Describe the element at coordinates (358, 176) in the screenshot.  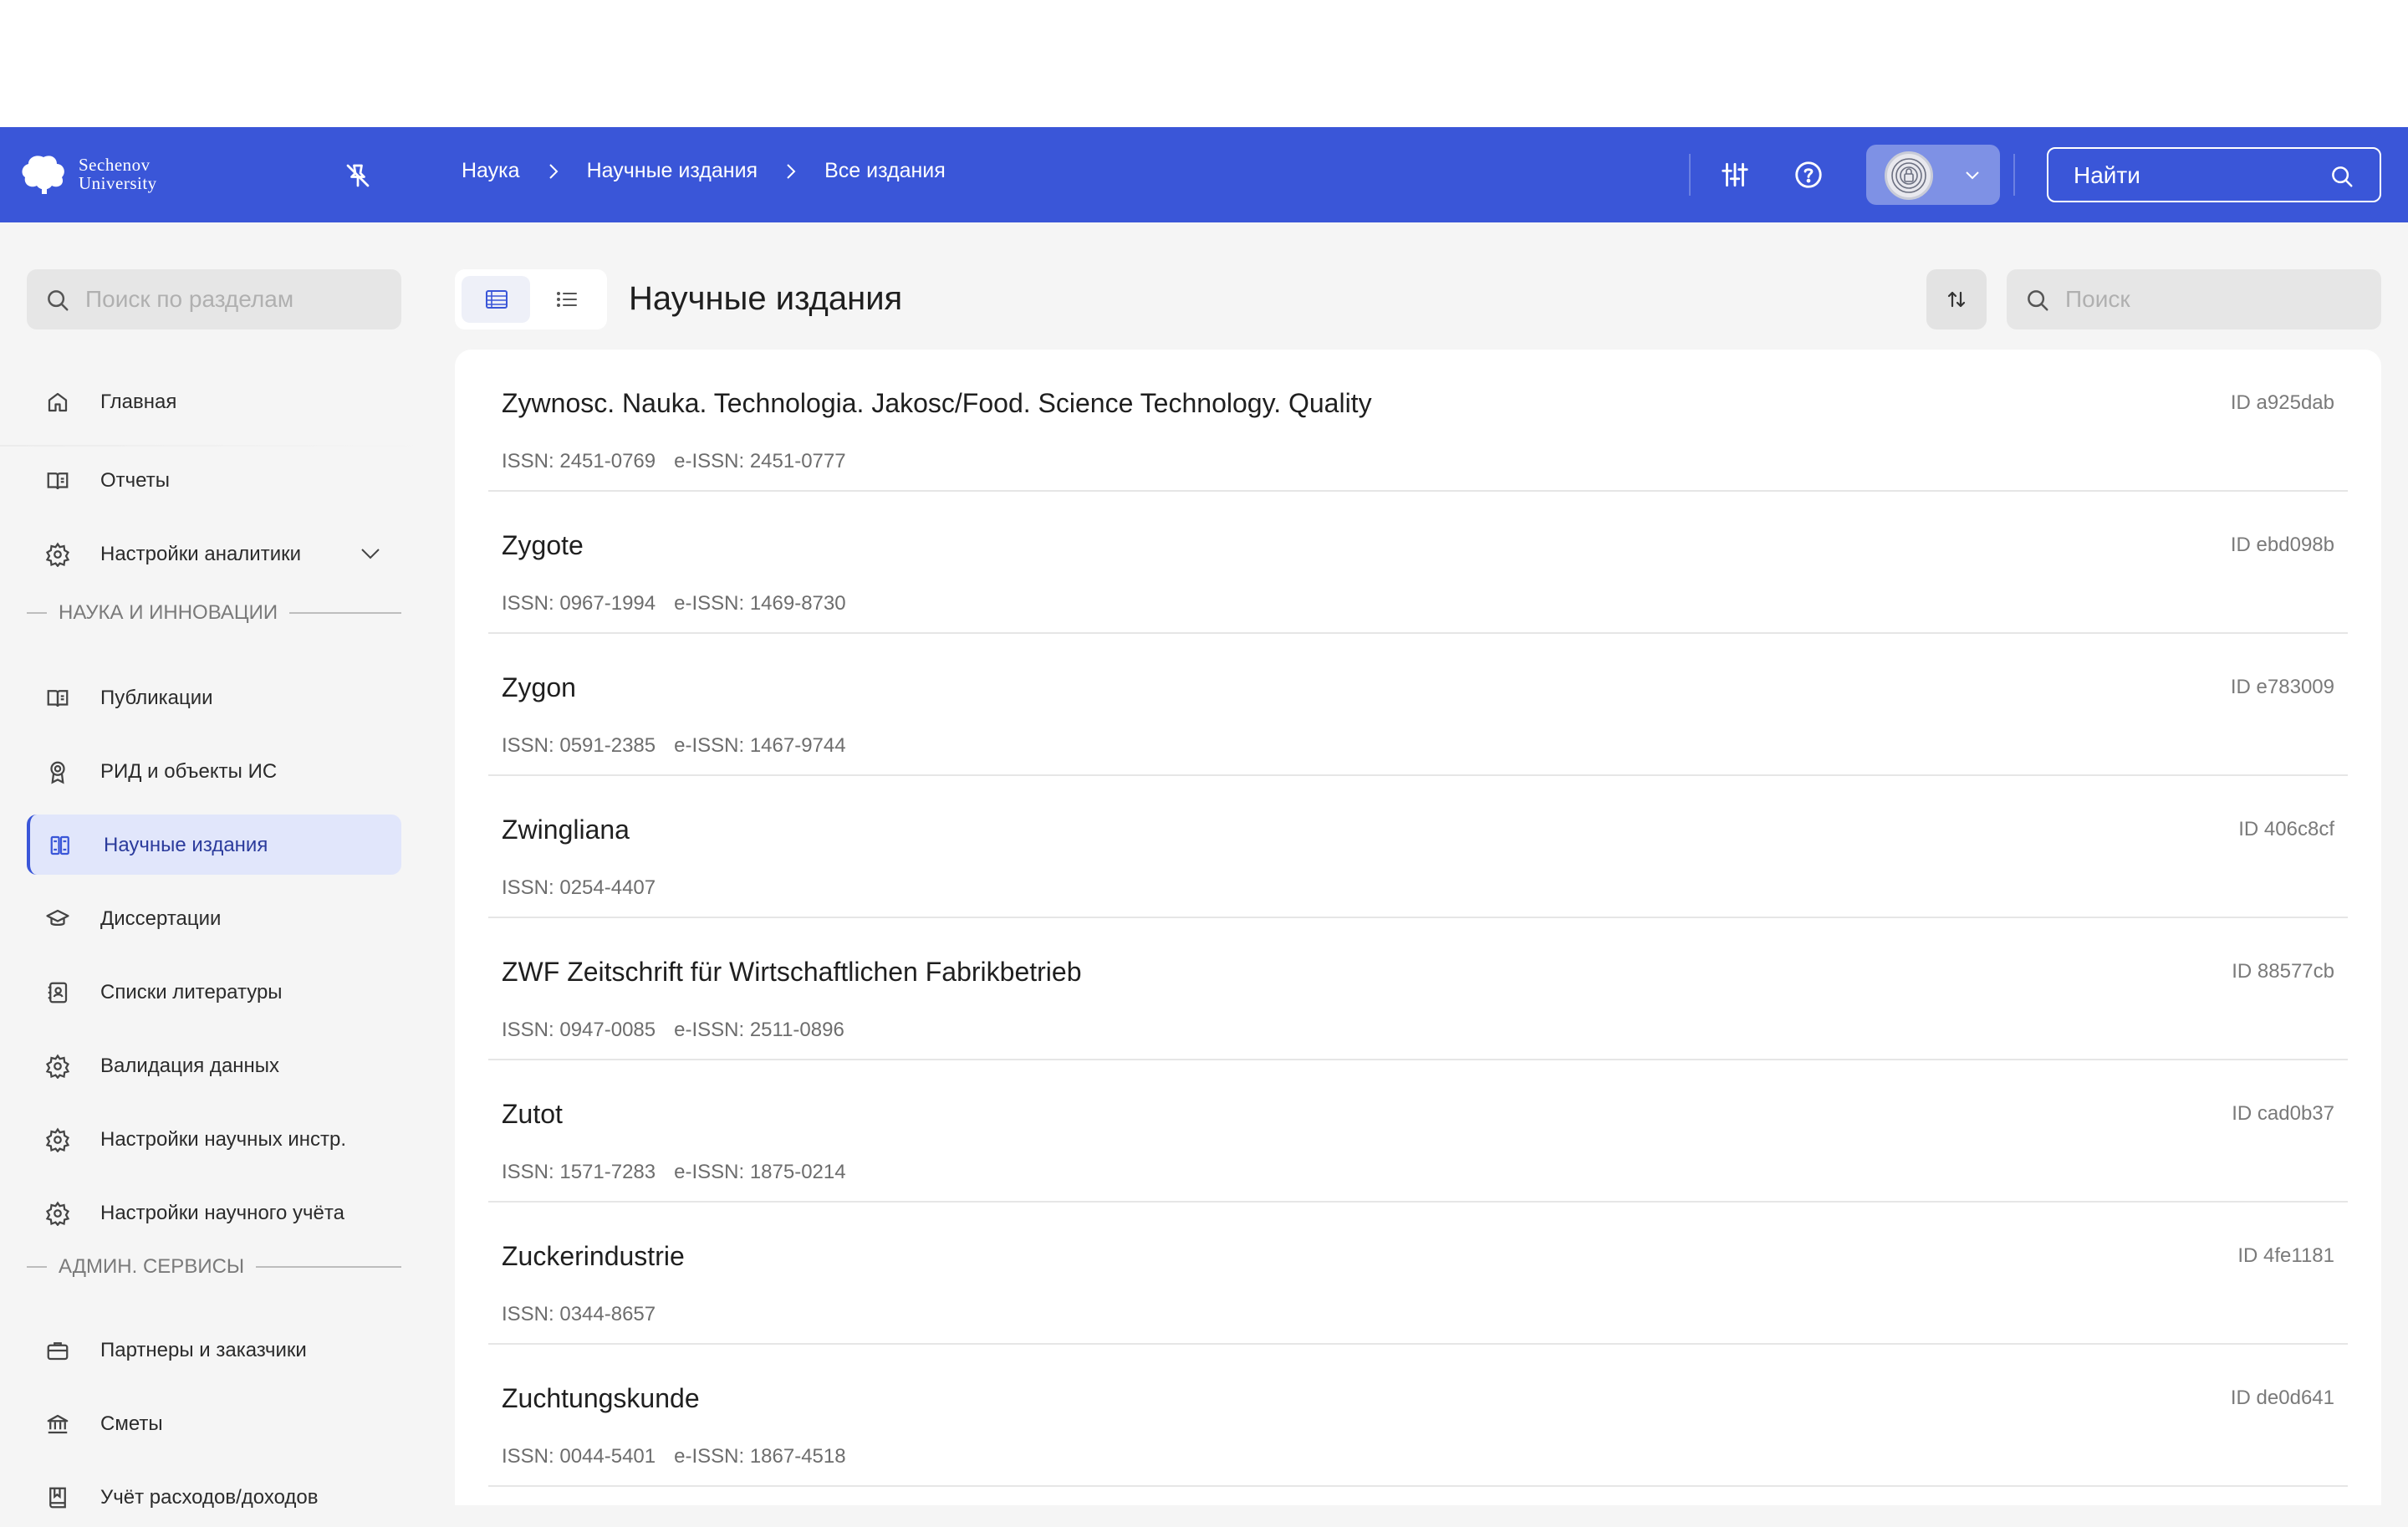
I see `unpin-icon` at that location.